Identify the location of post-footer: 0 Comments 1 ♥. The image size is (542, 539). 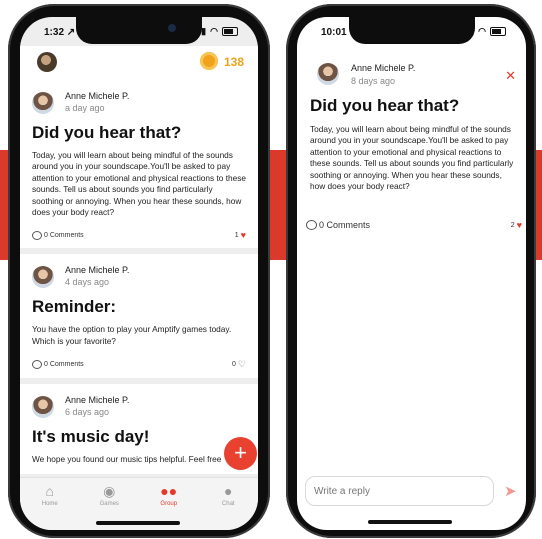
(139, 235).